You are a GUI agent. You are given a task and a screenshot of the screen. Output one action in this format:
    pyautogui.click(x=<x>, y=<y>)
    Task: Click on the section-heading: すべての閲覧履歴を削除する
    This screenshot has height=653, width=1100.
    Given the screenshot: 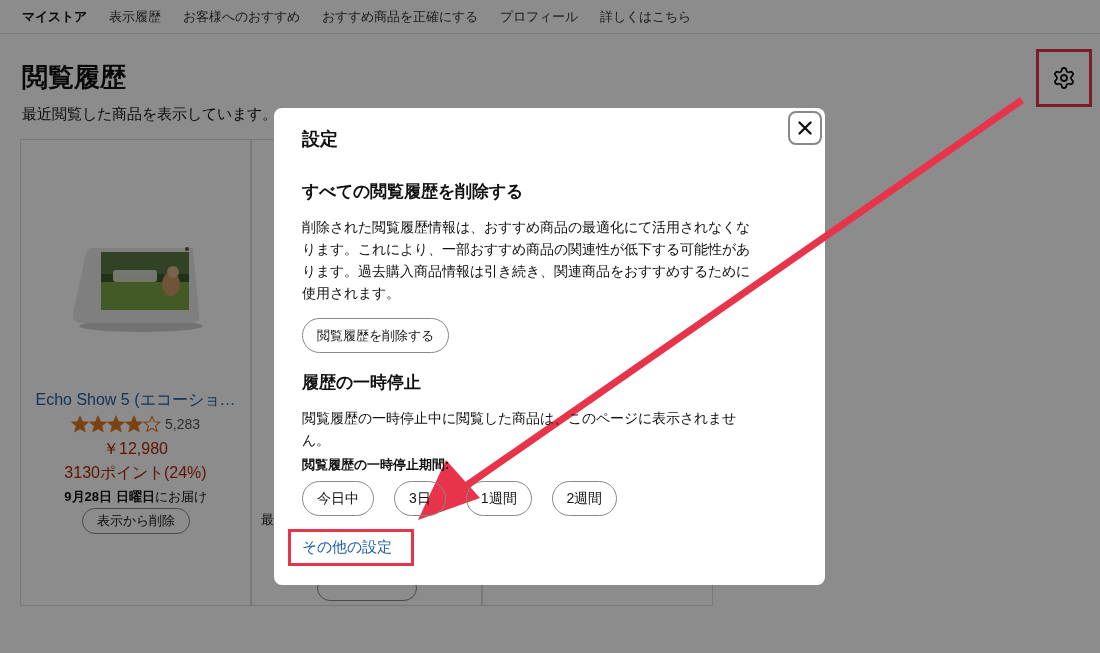 What is the action you would take?
    pyautogui.click(x=412, y=192)
    